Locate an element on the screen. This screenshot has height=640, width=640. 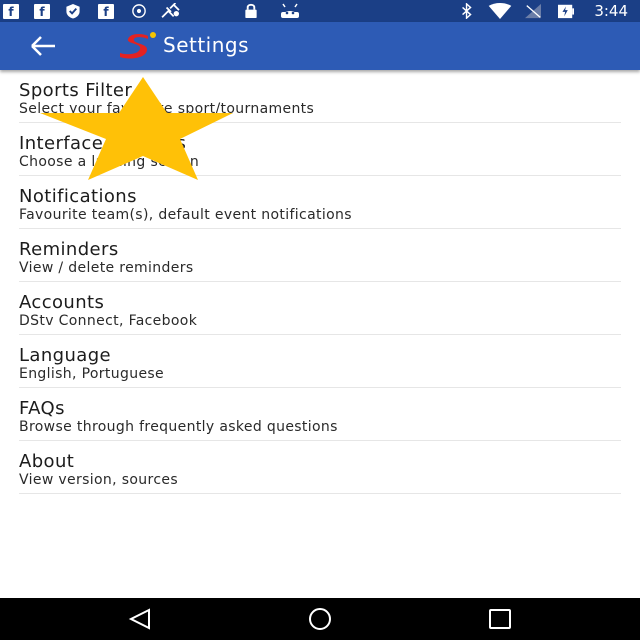
star-icon is located at coordinates (136, 128).